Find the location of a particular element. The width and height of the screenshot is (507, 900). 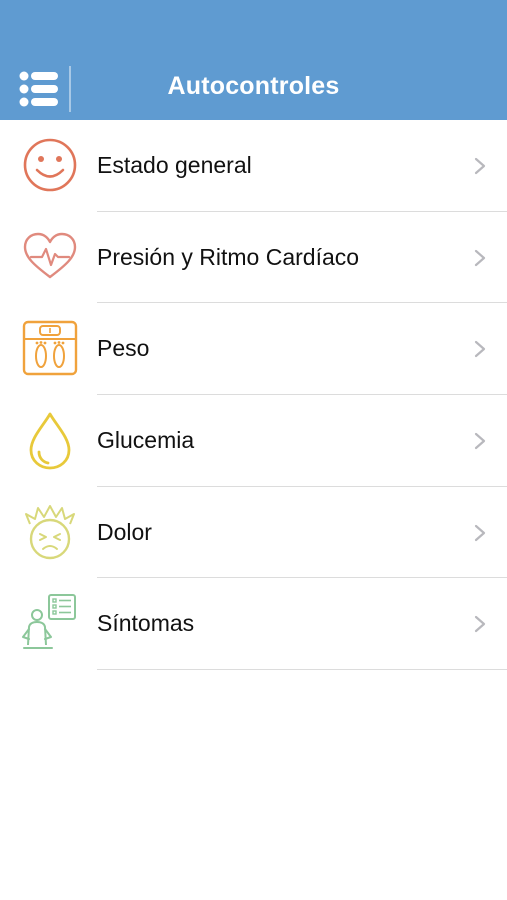

list-item-peso: Peso is located at coordinates (253, 349).